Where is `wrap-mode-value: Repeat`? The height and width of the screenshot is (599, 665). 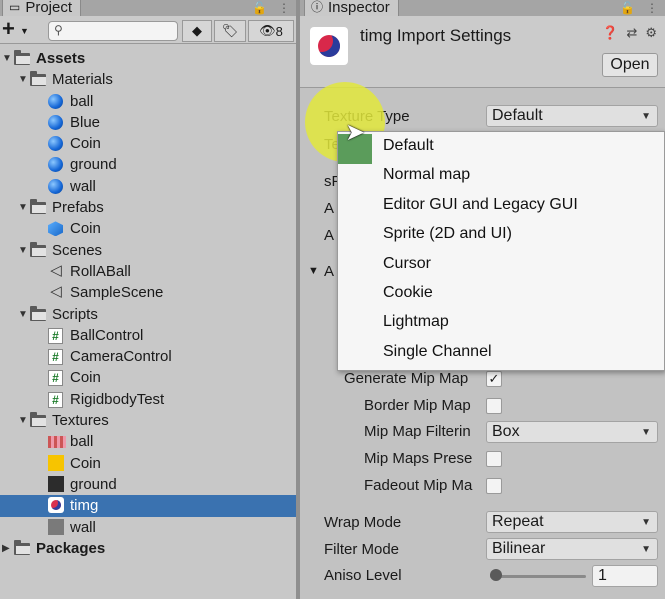 wrap-mode-value: Repeat is located at coordinates (518, 521).